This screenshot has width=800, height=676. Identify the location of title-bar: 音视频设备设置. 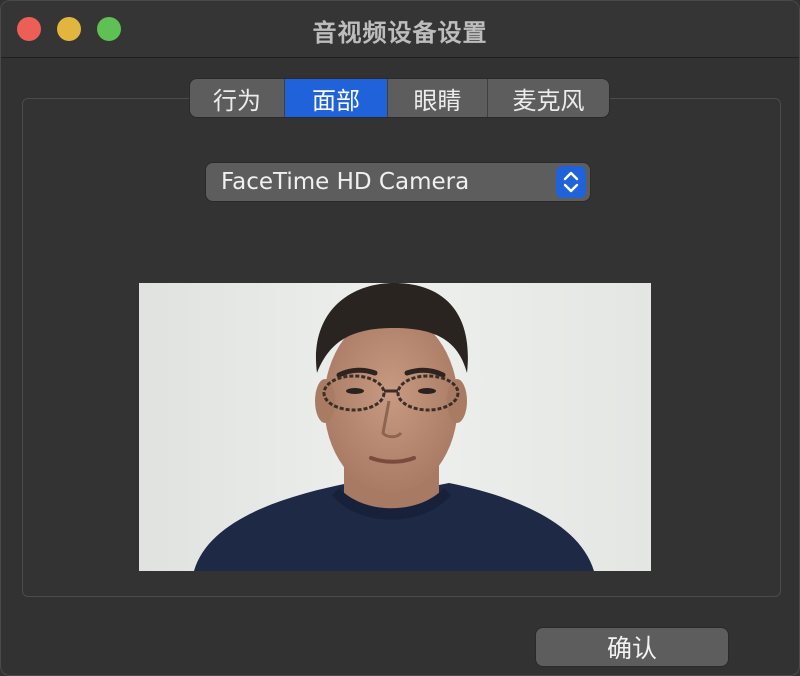
(400, 29).